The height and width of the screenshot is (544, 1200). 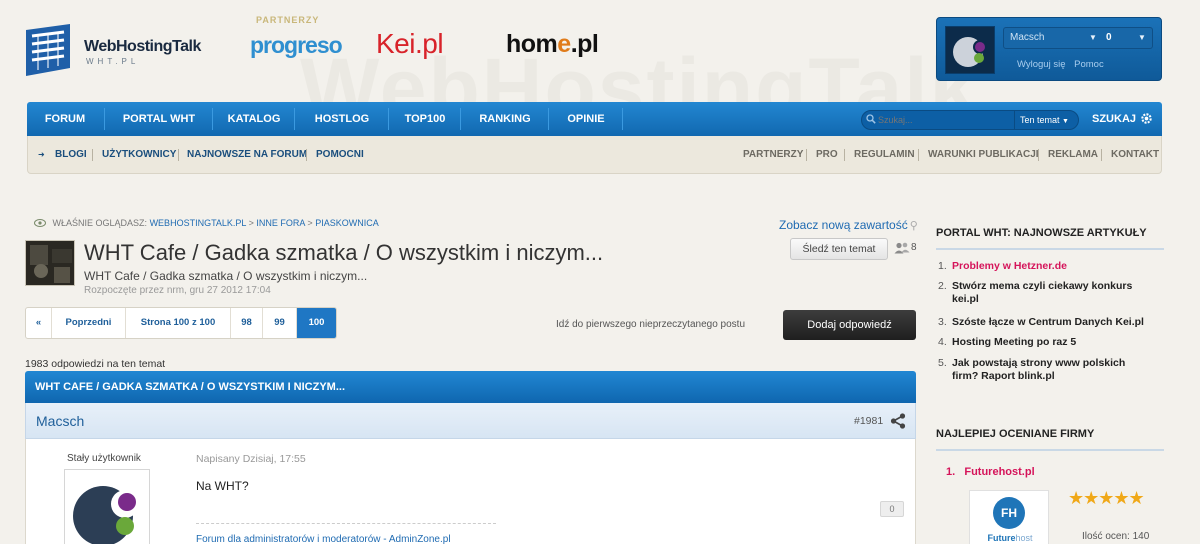 I want to click on partner-home-part: hom, so click(x=532, y=44).